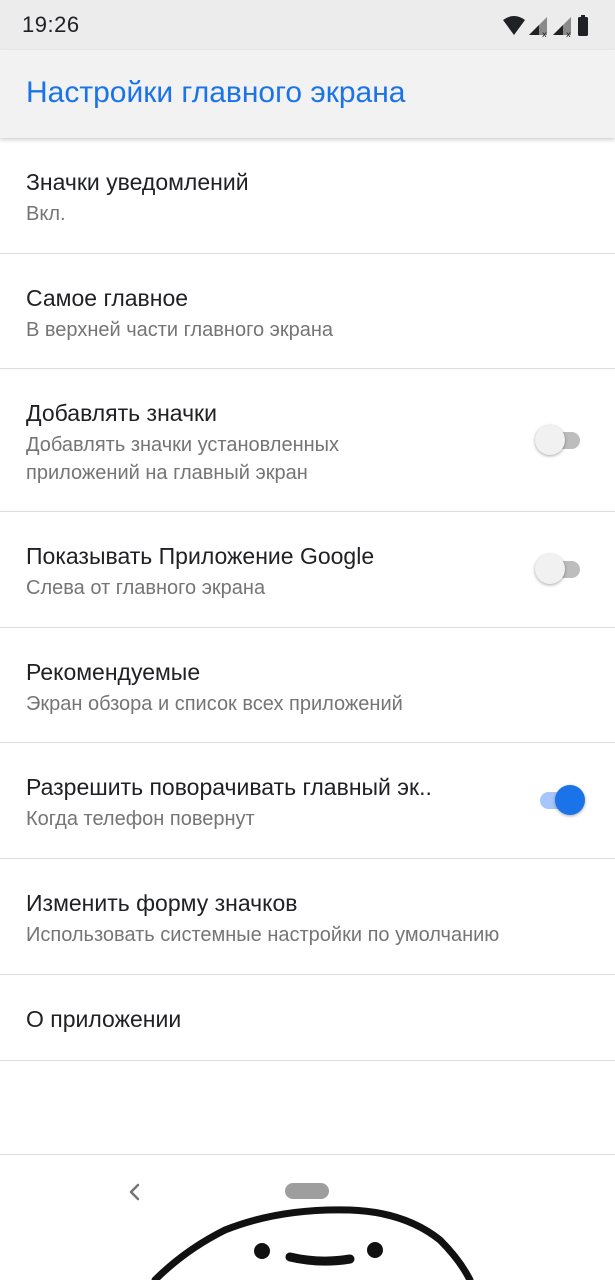 This screenshot has height=1280, width=615. I want to click on setting-title: Изменить форму значков, so click(162, 903).